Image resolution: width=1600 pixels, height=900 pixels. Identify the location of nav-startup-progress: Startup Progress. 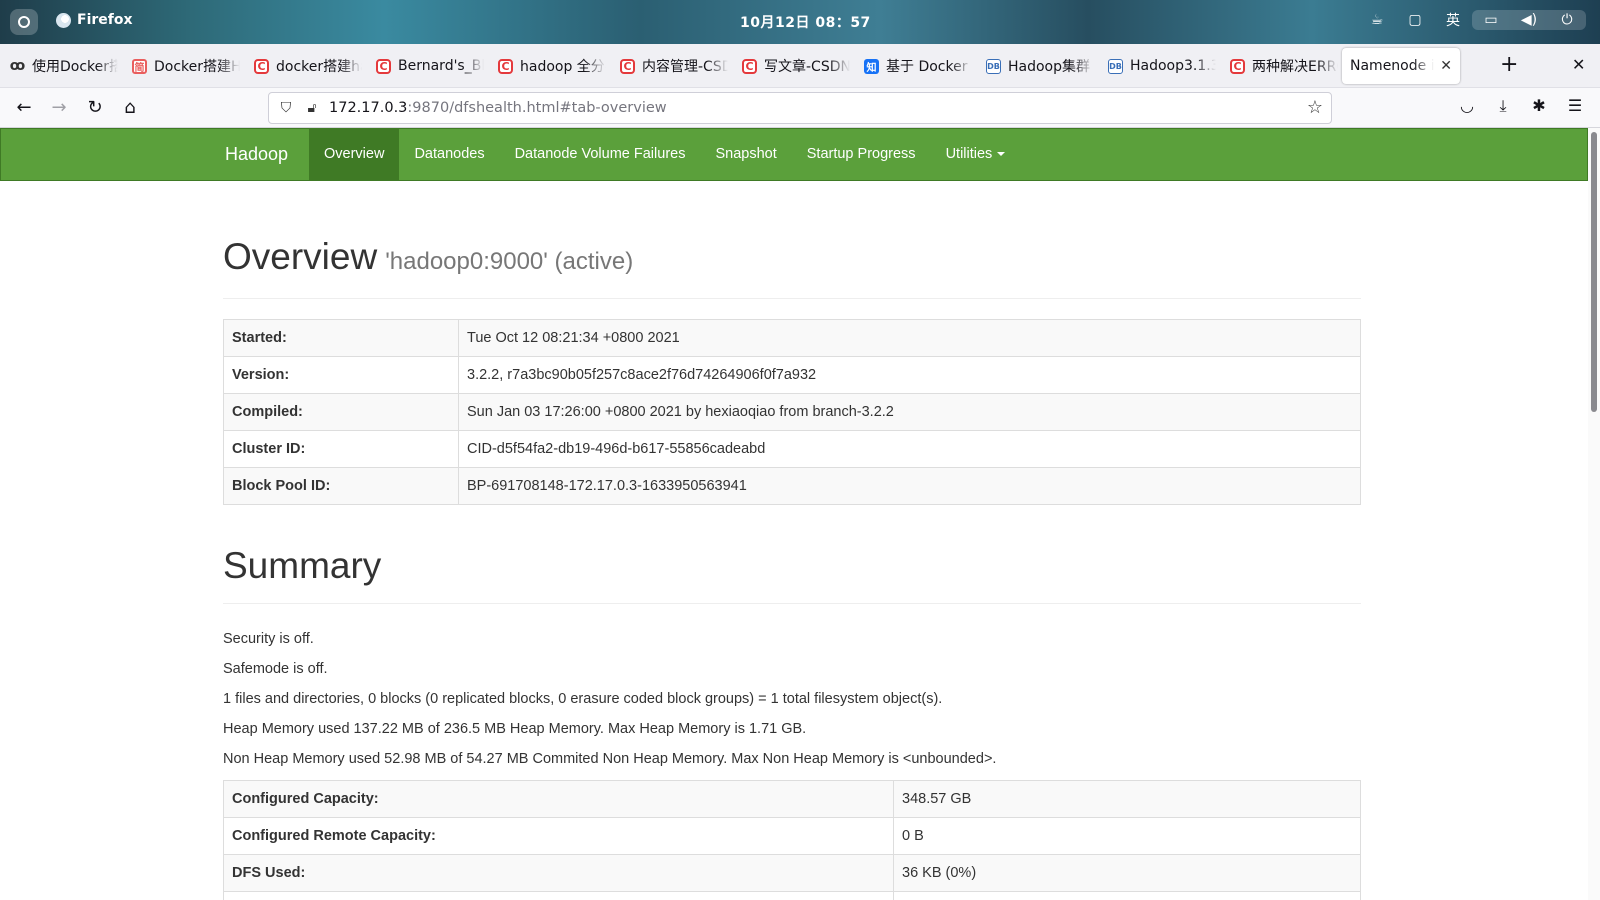
(861, 154).